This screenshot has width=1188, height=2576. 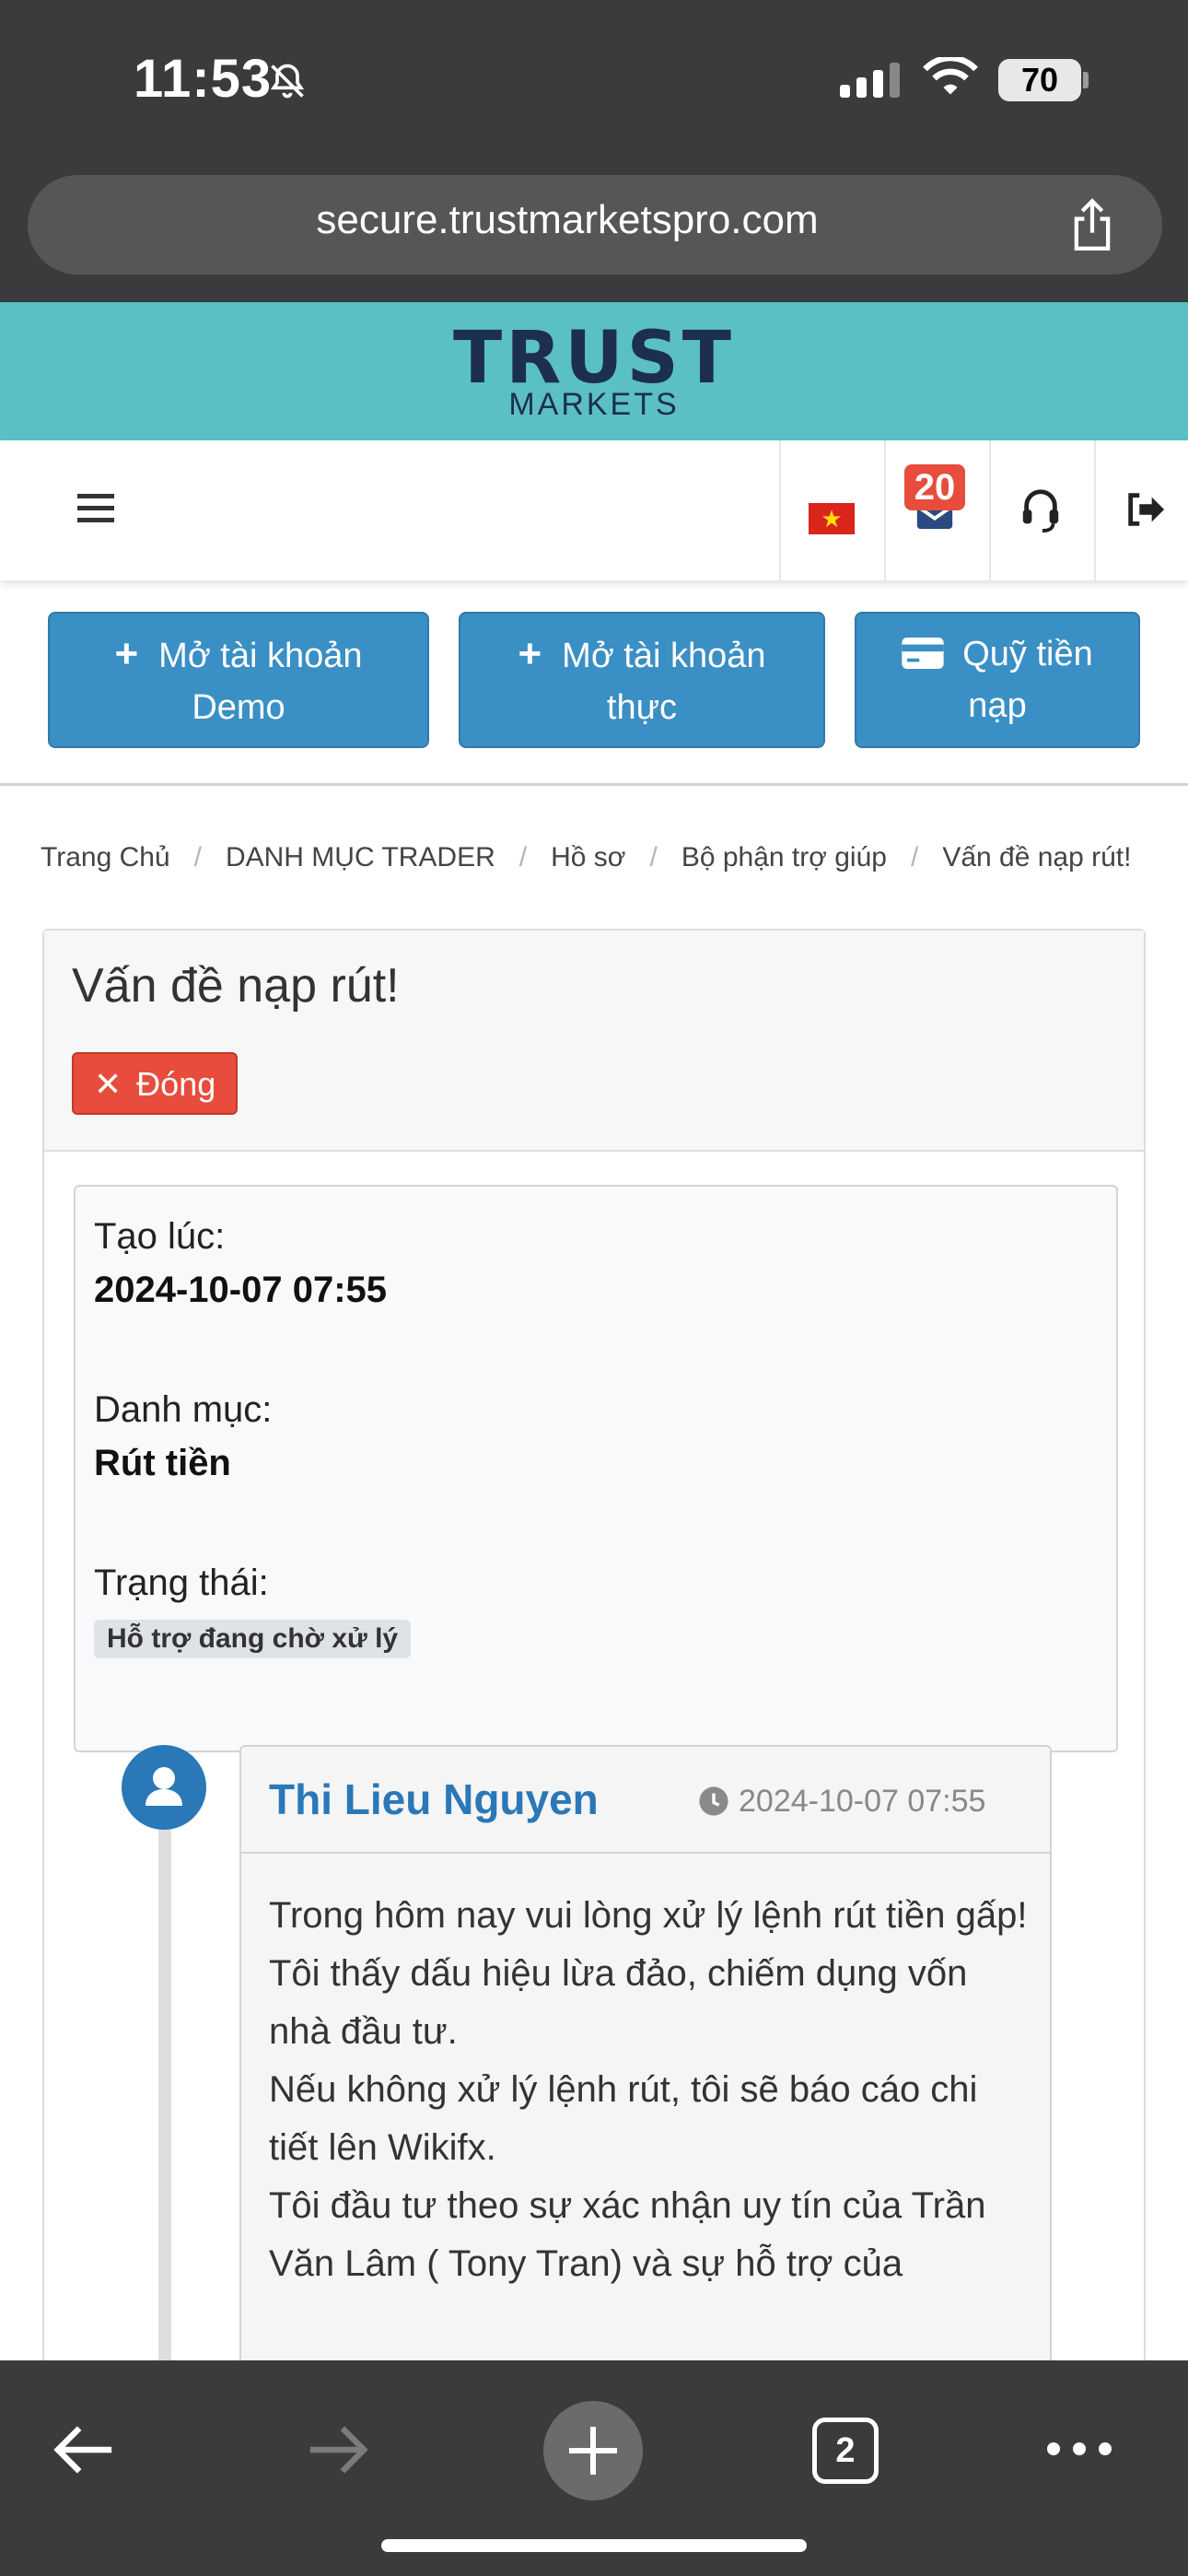 What do you see at coordinates (434, 1799) in the screenshot?
I see `message-author: Thi Lieu Nguyen` at bounding box center [434, 1799].